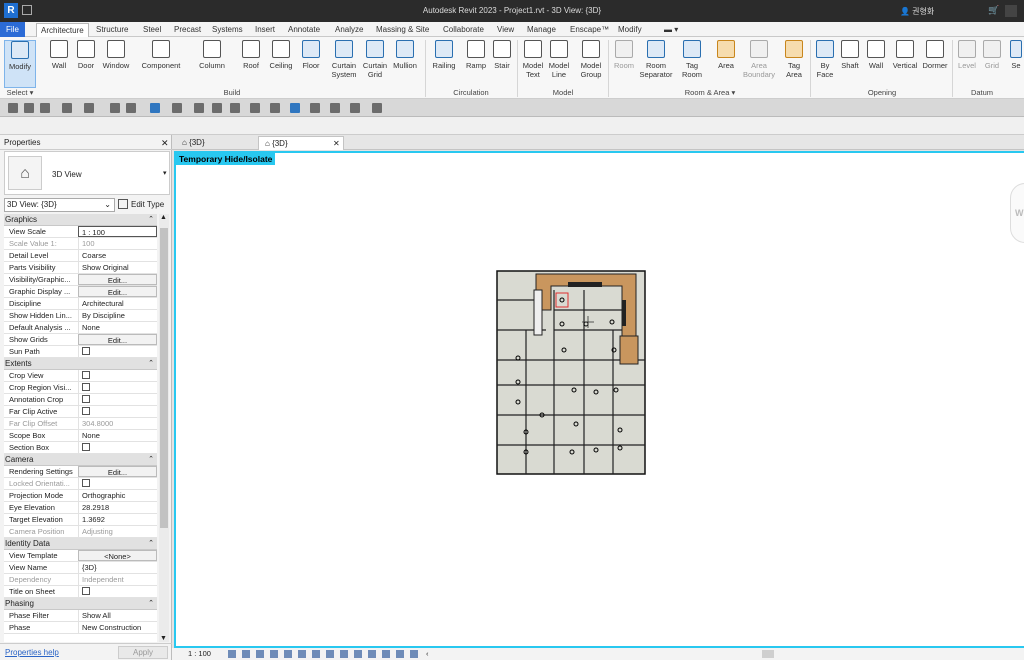 The height and width of the screenshot is (660, 1024). Describe the element at coordinates (444, 64) in the screenshot. I see `railing-button: Railing` at that location.